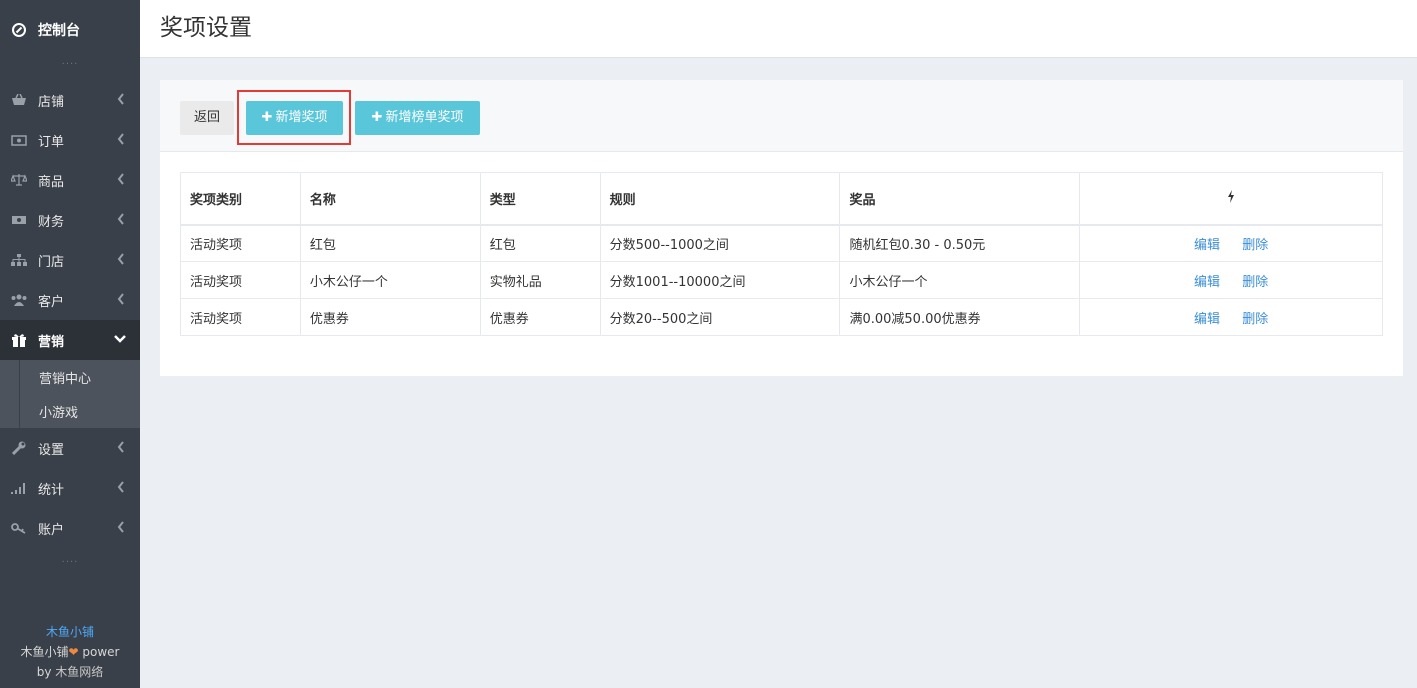 The image size is (1417, 688). I want to click on sidebar-item-finance: 财务, so click(70, 220).